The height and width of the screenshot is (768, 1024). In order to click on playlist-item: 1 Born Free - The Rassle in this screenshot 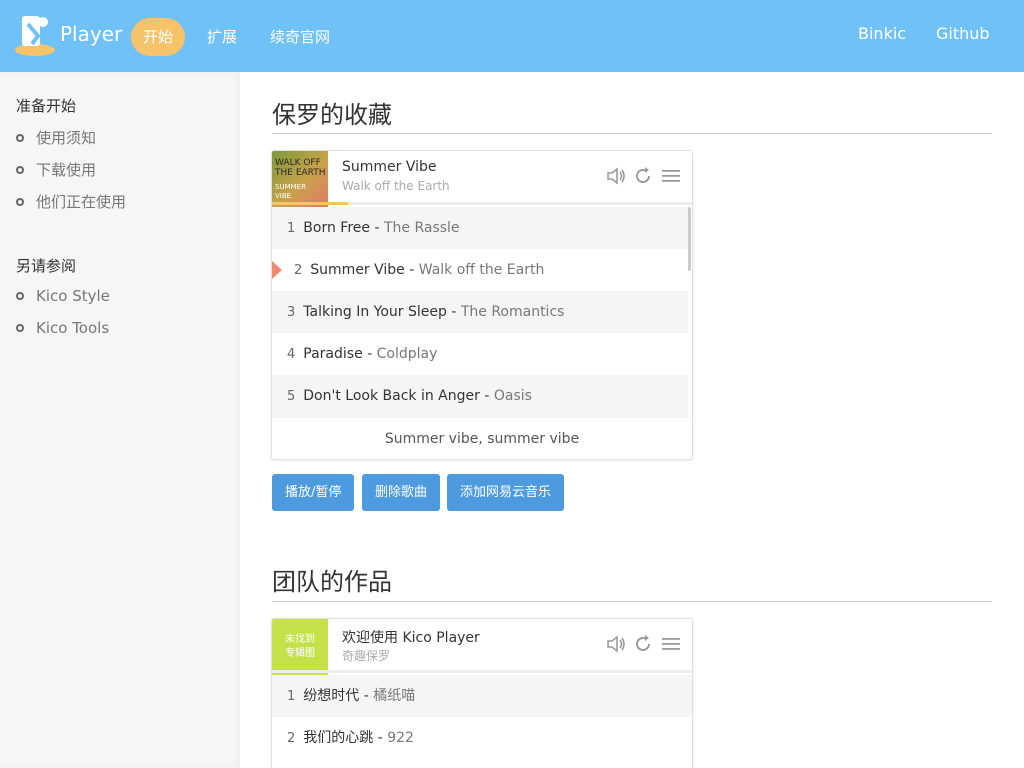, I will do `click(480, 228)`.